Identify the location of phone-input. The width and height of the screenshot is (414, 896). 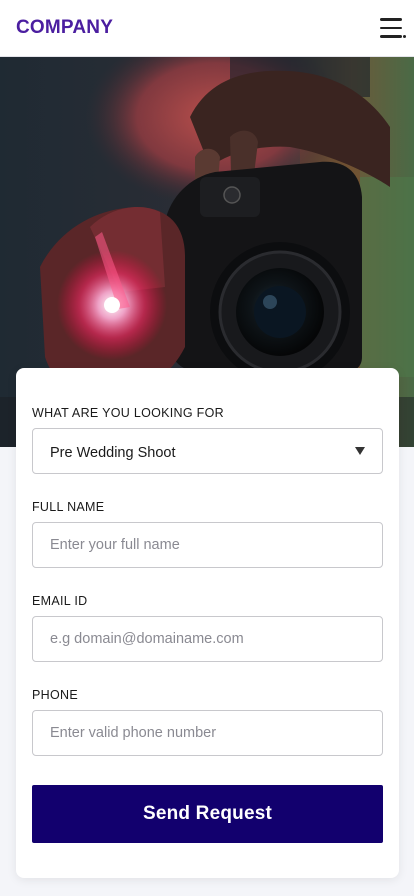
(207, 733).